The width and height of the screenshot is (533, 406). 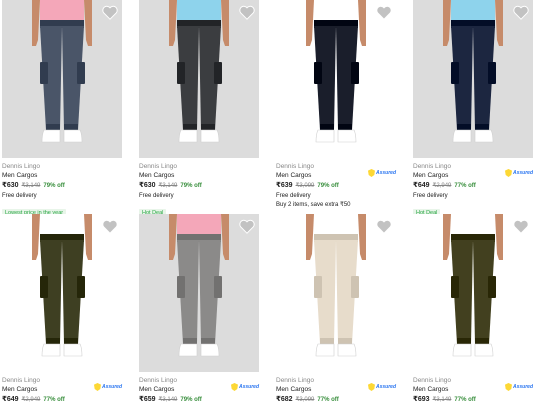 What do you see at coordinates (421, 399) in the screenshot?
I see `selling-price: ₹693` at bounding box center [421, 399].